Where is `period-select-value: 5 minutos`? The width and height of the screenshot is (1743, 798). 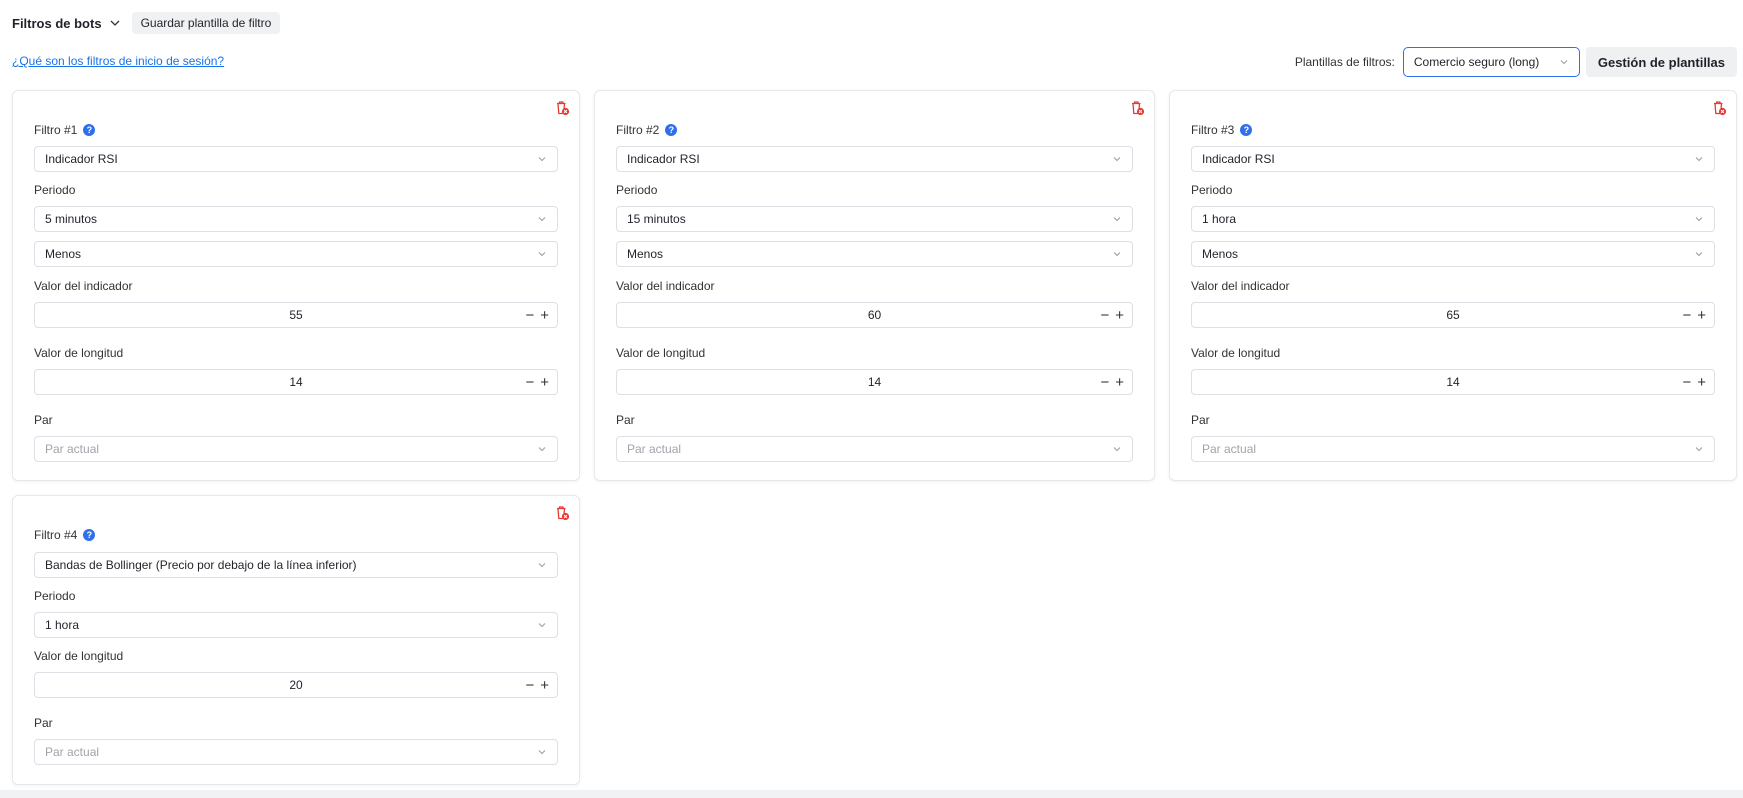
period-select-value: 5 minutos is located at coordinates (71, 219).